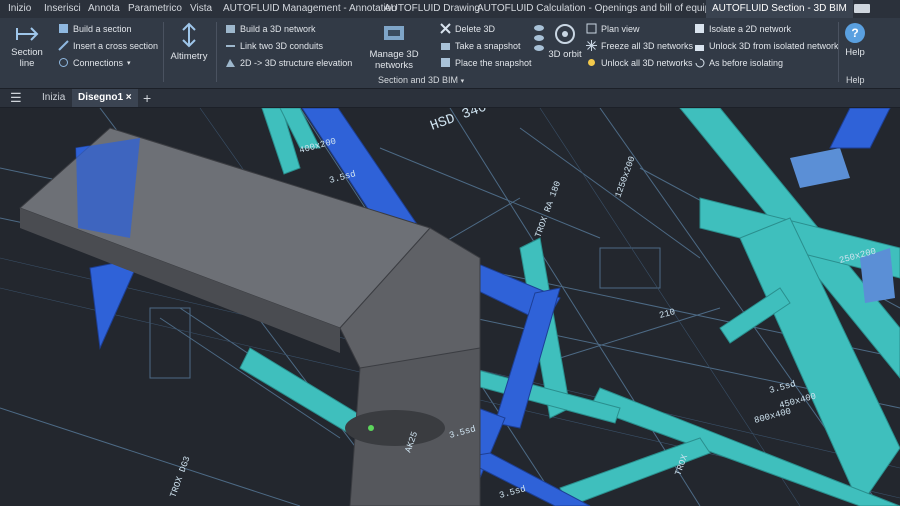 The image size is (900, 506). I want to click on label-dim-1250x200: 1250x200, so click(625, 177).